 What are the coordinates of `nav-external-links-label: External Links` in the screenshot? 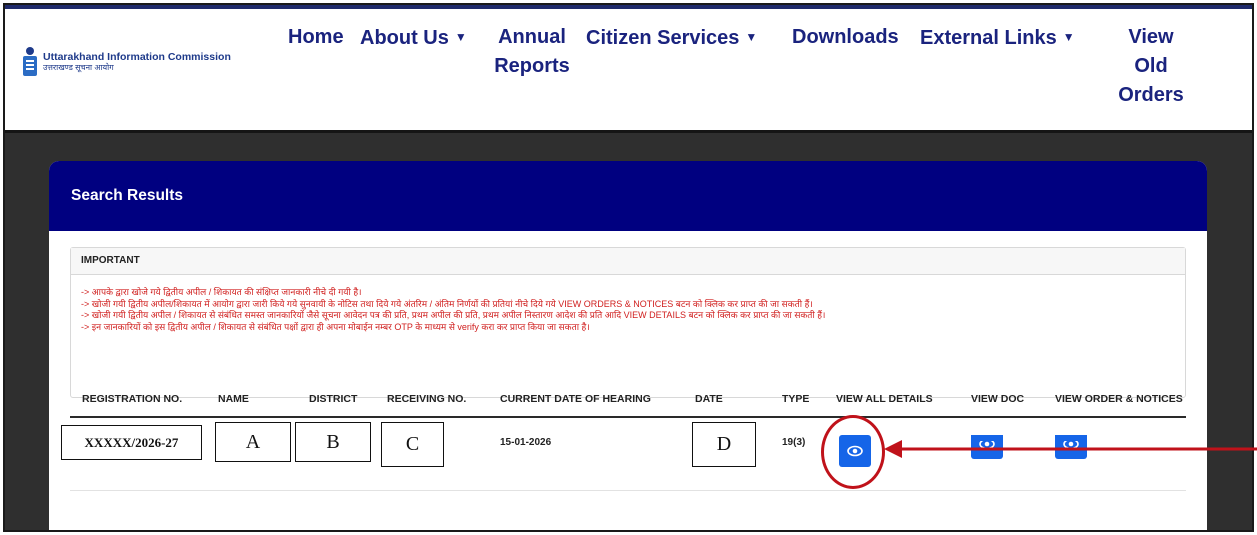 It's located at (988, 38).